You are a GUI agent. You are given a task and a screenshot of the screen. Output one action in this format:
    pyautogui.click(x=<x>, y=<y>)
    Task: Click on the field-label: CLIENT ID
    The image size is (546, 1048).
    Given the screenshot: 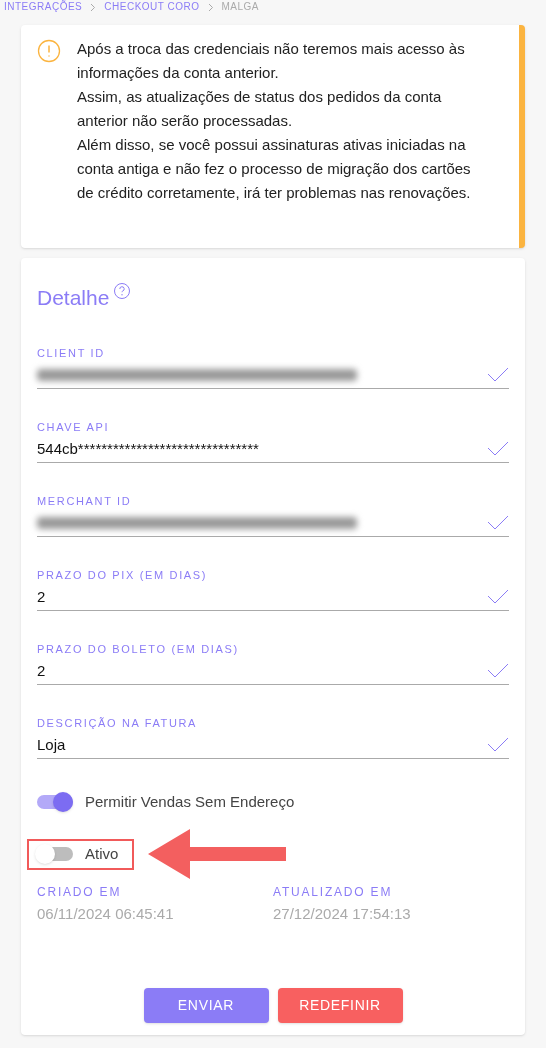 What is the action you would take?
    pyautogui.click(x=71, y=352)
    